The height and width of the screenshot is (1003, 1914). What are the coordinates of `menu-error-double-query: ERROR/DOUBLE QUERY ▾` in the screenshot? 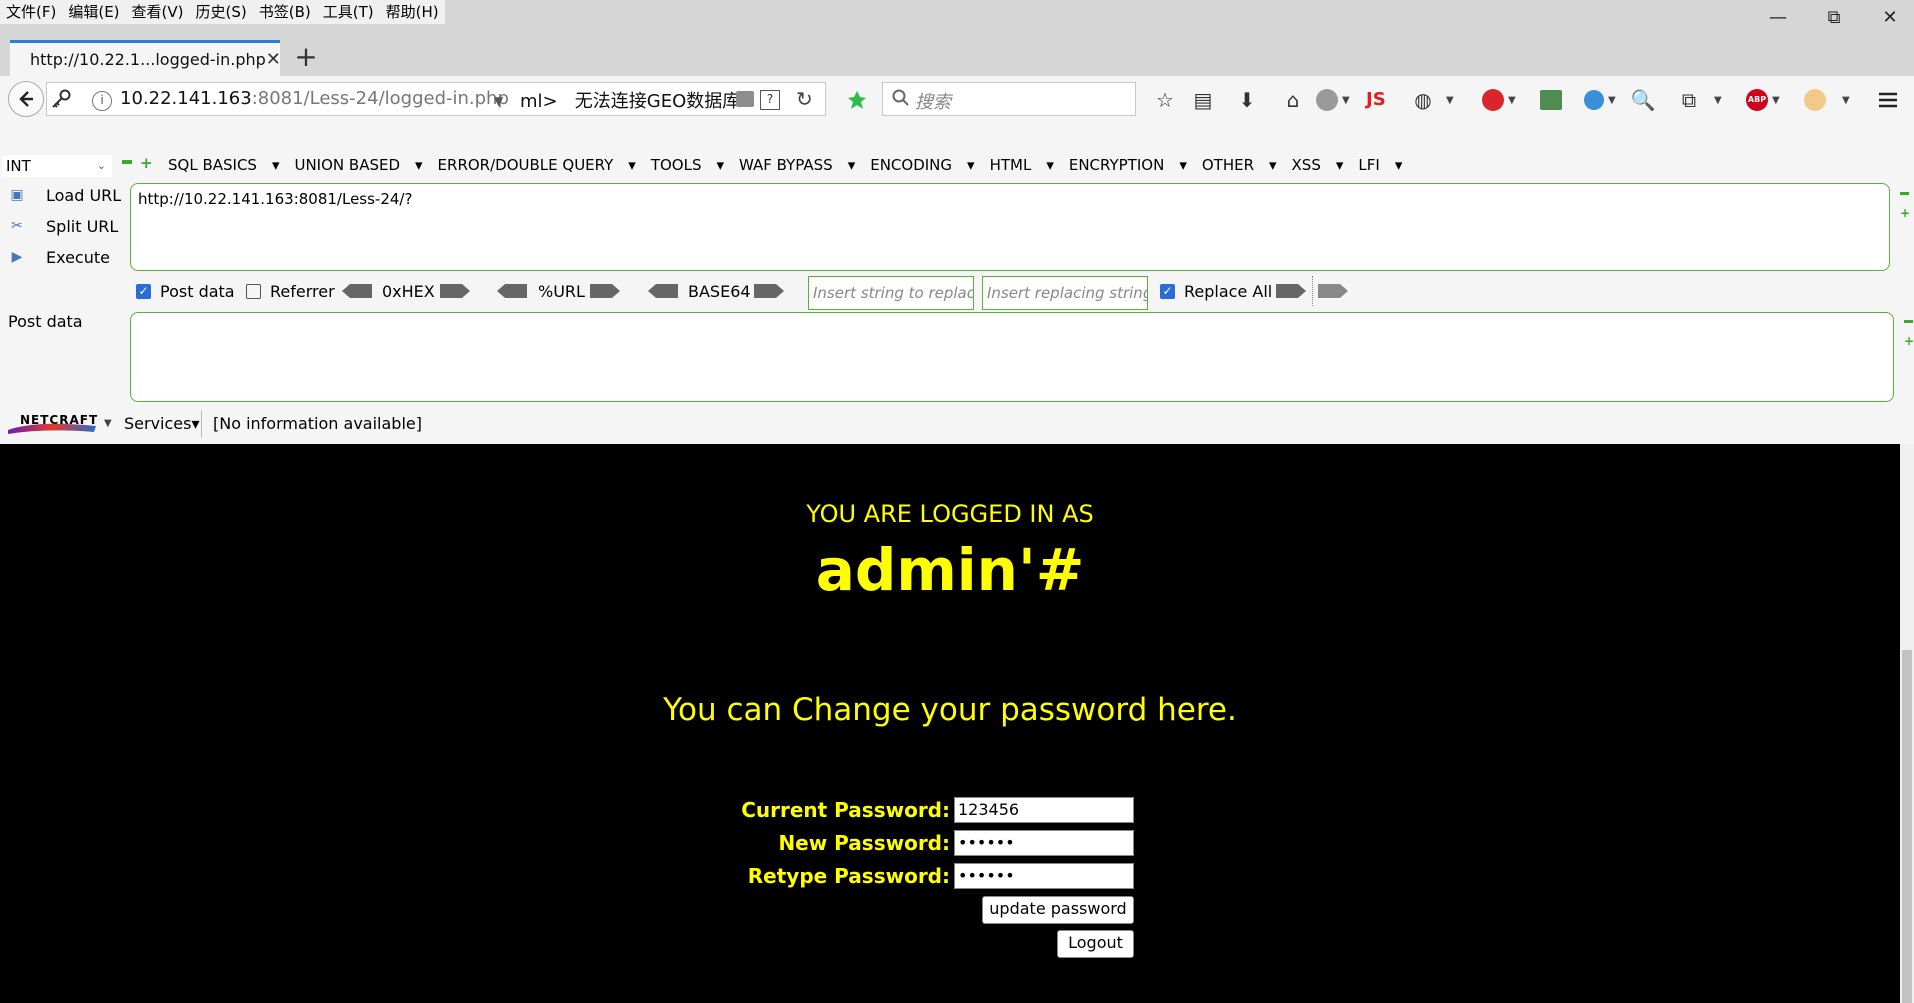 It's located at (537, 165).